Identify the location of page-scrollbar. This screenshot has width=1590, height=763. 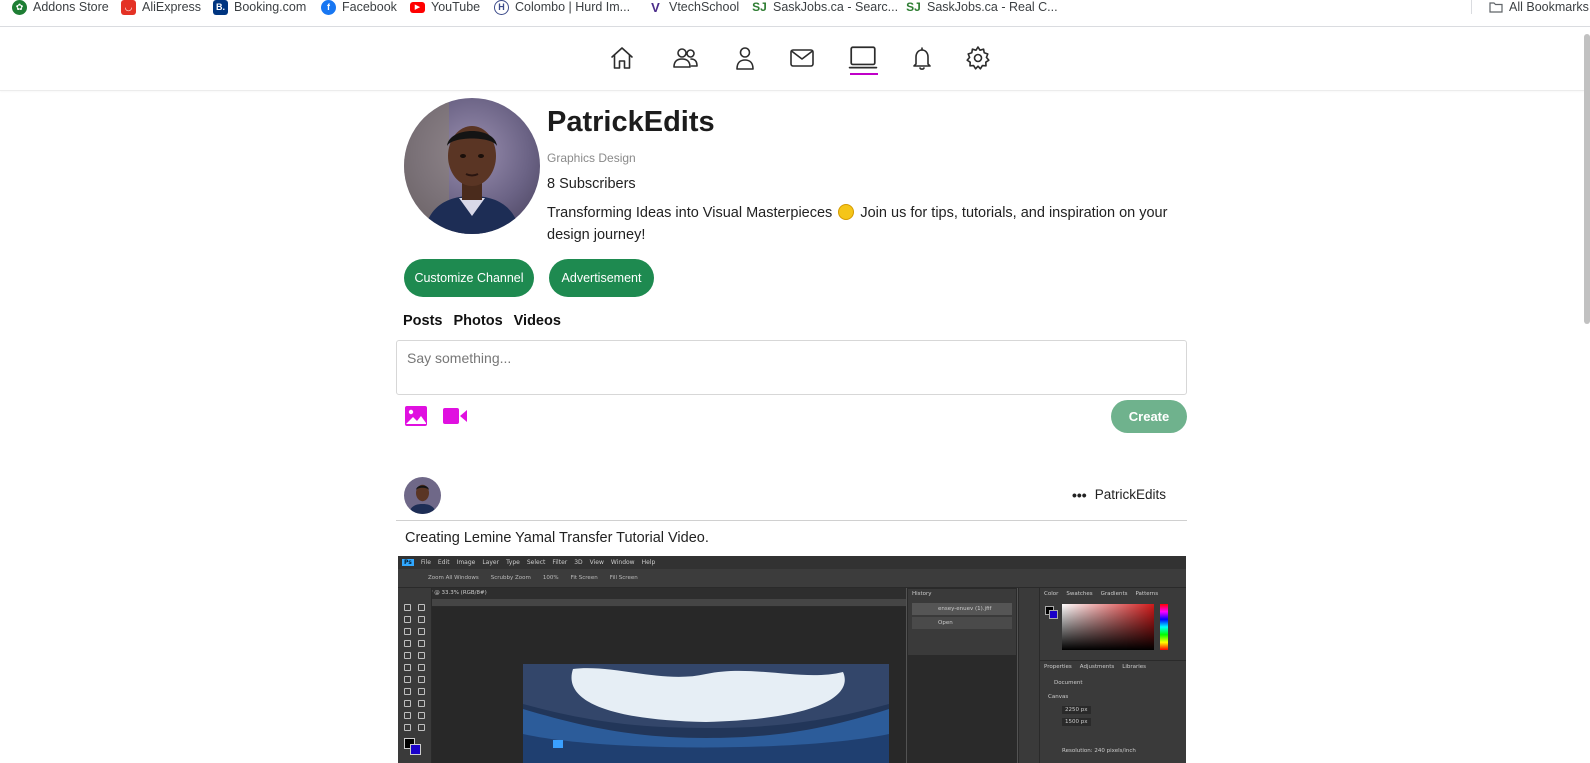
(1587, 395).